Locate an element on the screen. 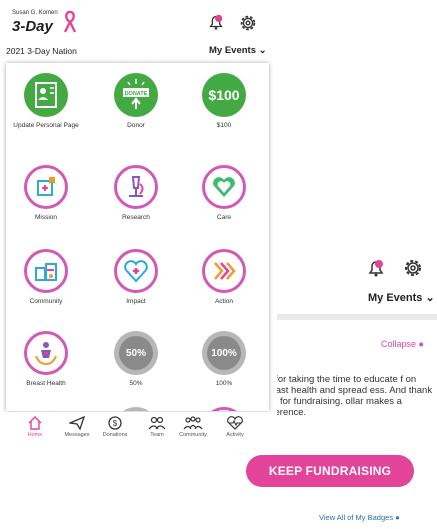  komen-3day-logo: Susan G. Komen 3-Day is located at coordinates (45, 25).